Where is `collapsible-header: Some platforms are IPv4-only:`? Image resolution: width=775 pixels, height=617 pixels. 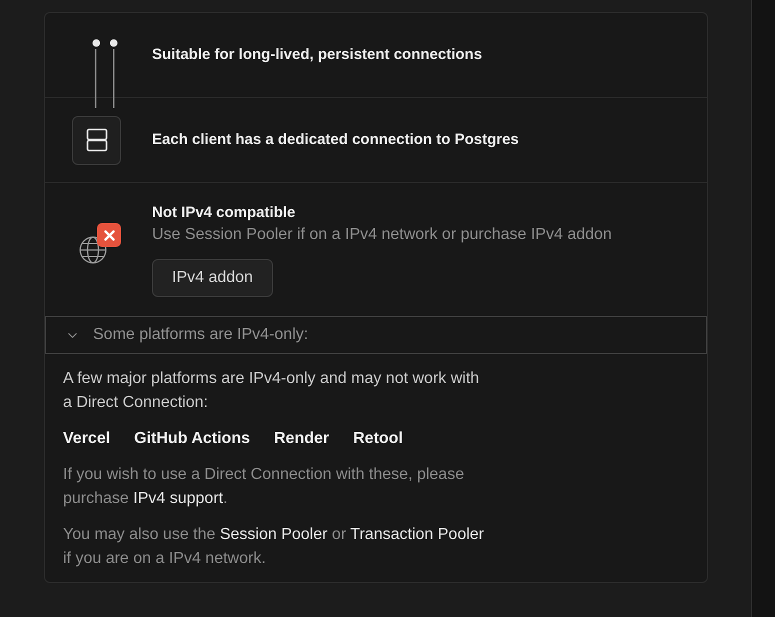 collapsible-header: Some platforms are IPv4-only: is located at coordinates (376, 335).